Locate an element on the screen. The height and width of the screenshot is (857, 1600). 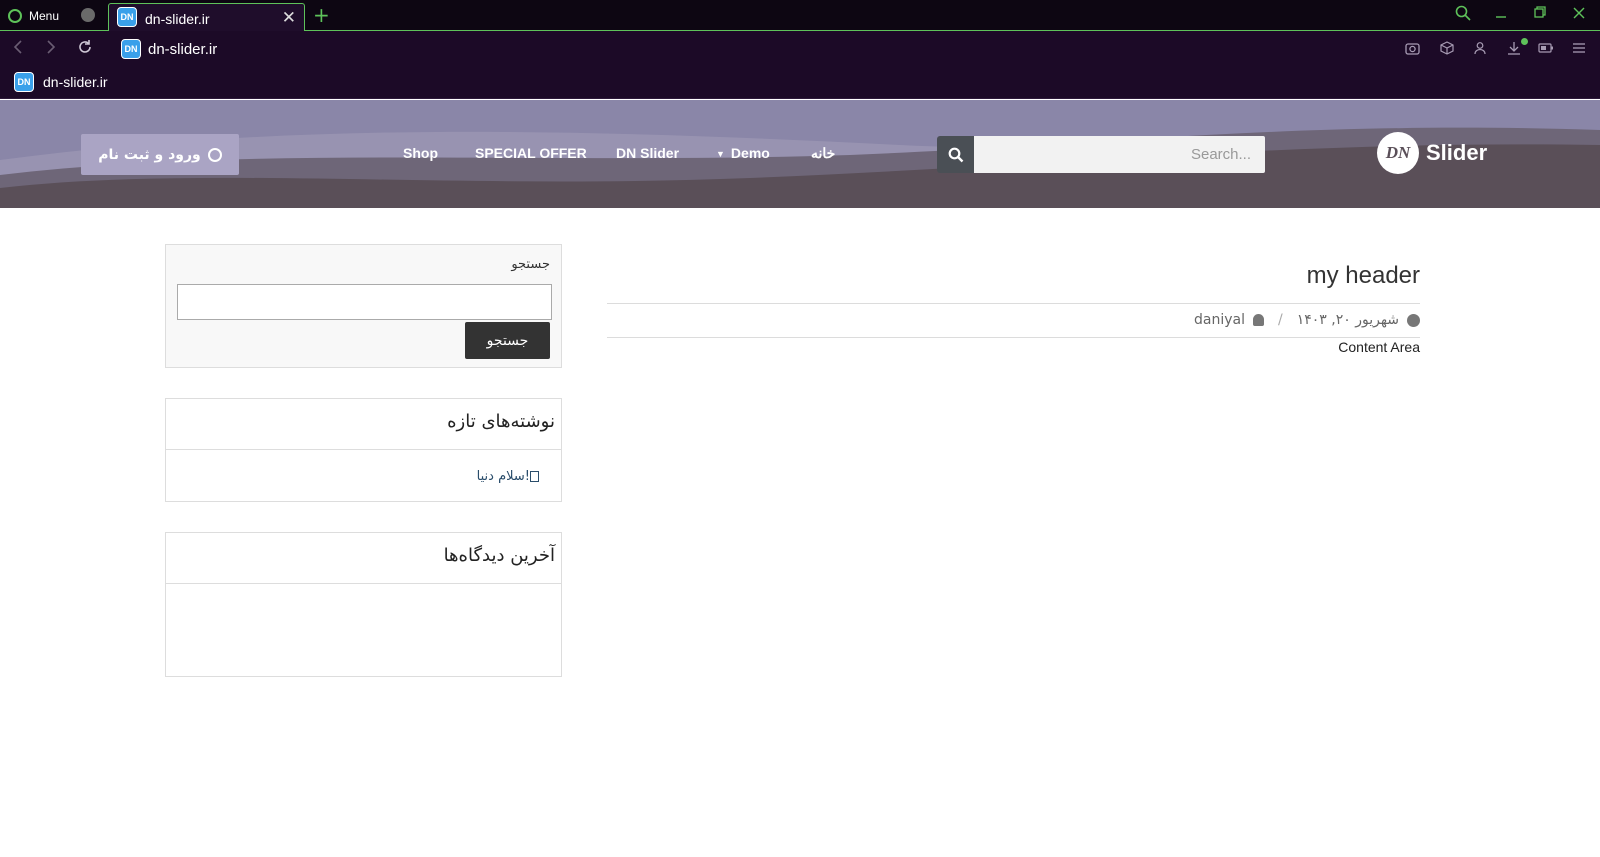
clock-icon is located at coordinates (1413, 320).